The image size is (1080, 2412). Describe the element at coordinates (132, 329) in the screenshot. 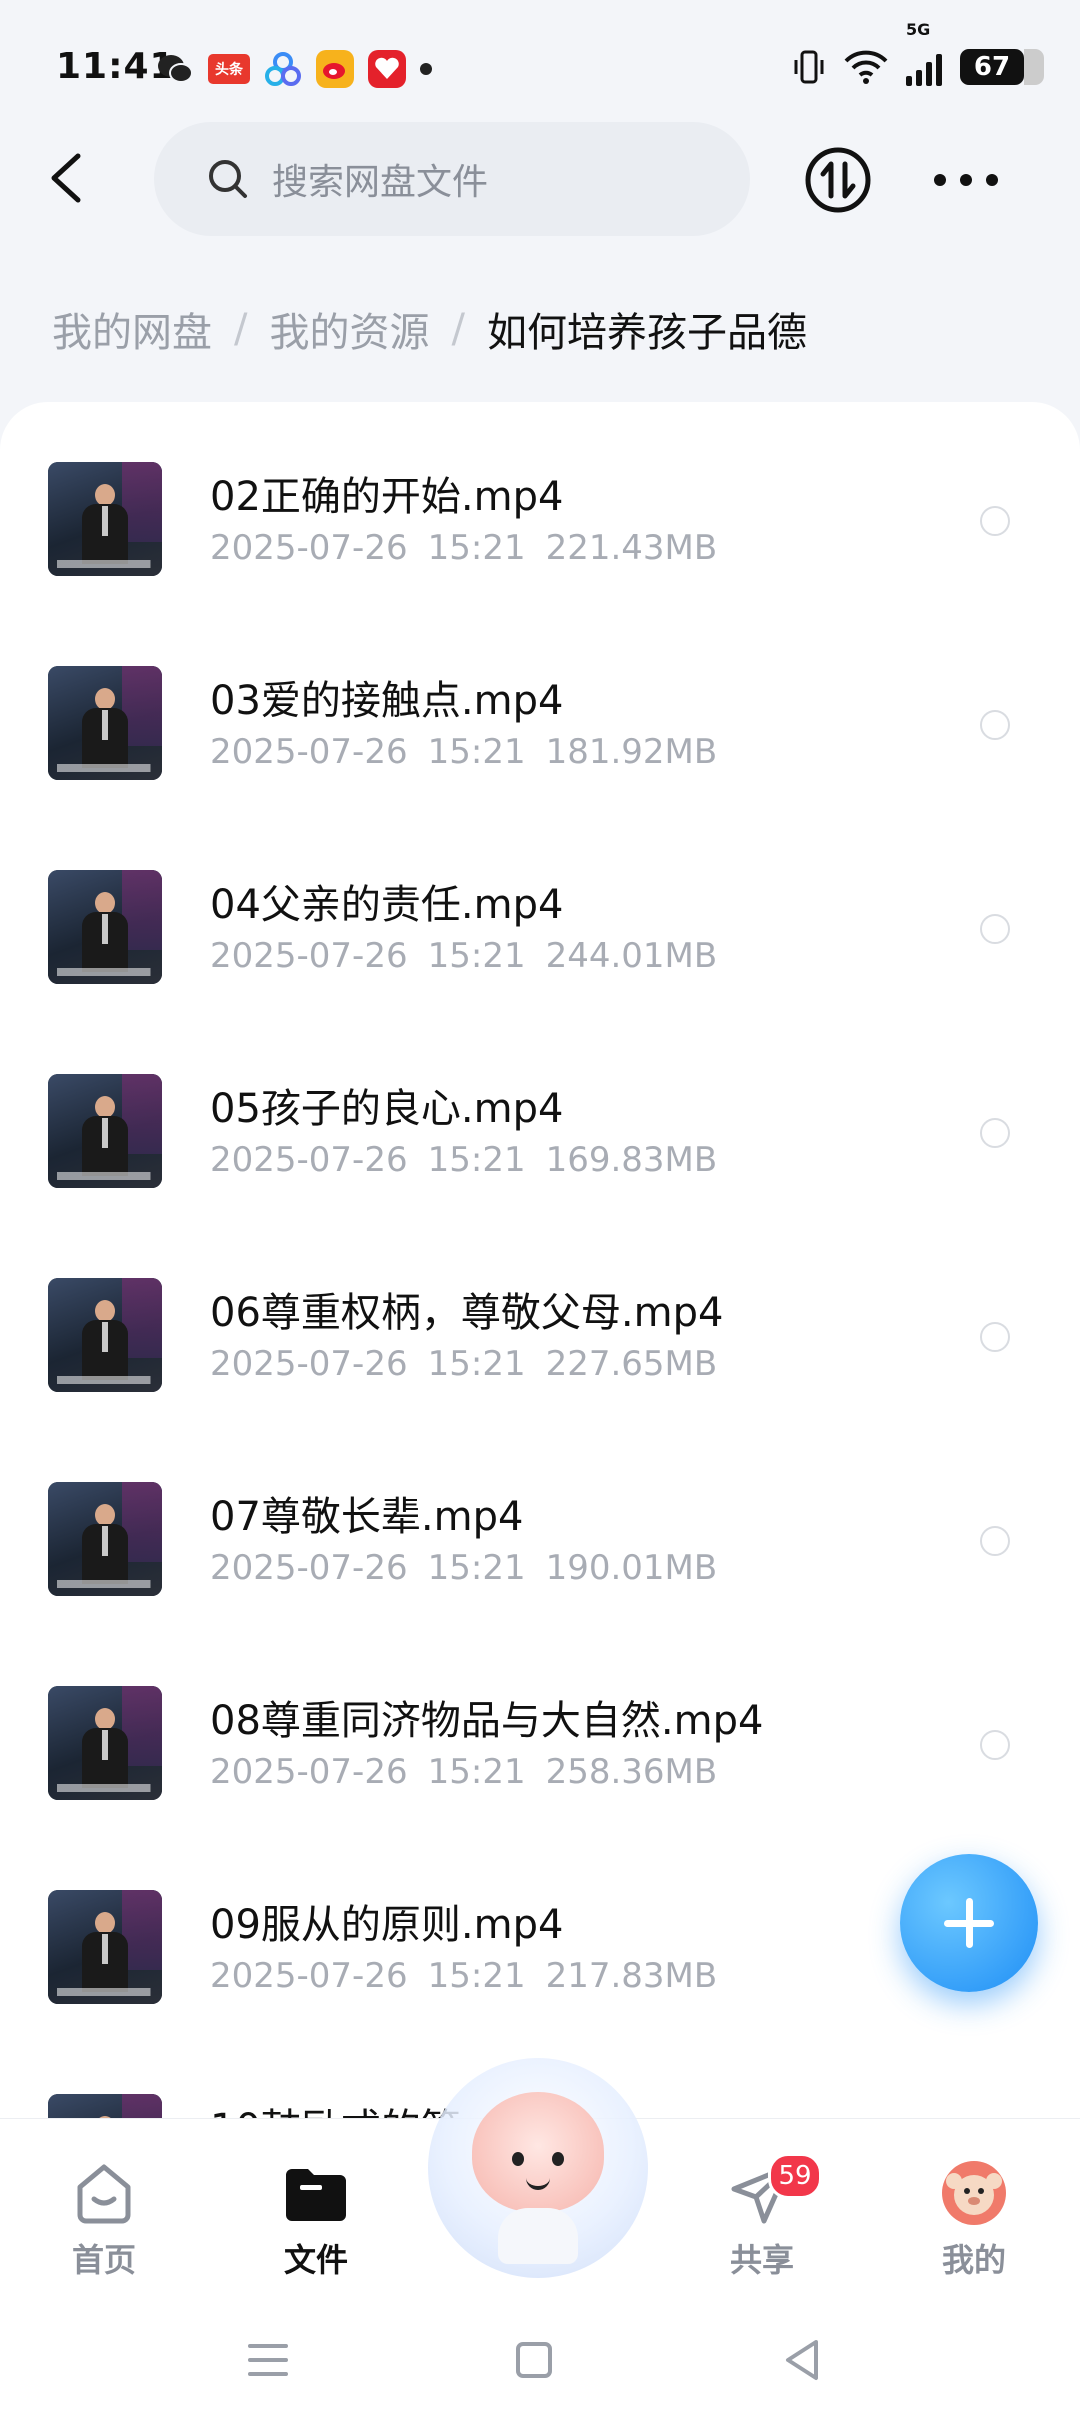

I see `breadcrumb-item-my-netdisk: 我的网盘` at that location.